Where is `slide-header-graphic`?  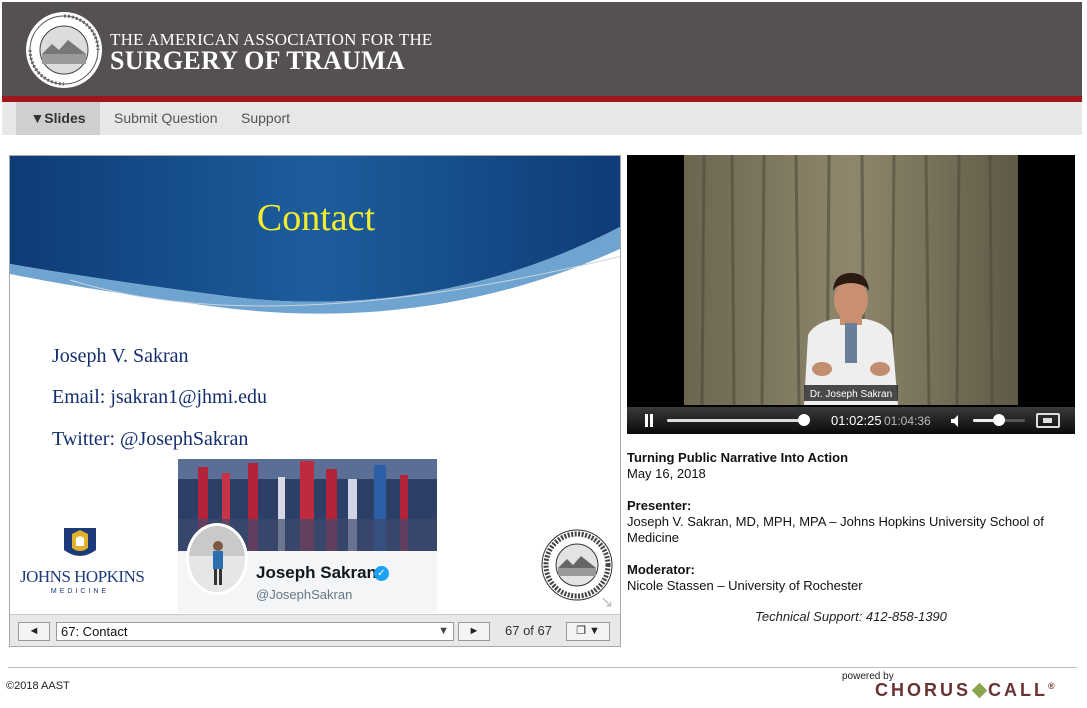
slide-header-graphic is located at coordinates (315, 235).